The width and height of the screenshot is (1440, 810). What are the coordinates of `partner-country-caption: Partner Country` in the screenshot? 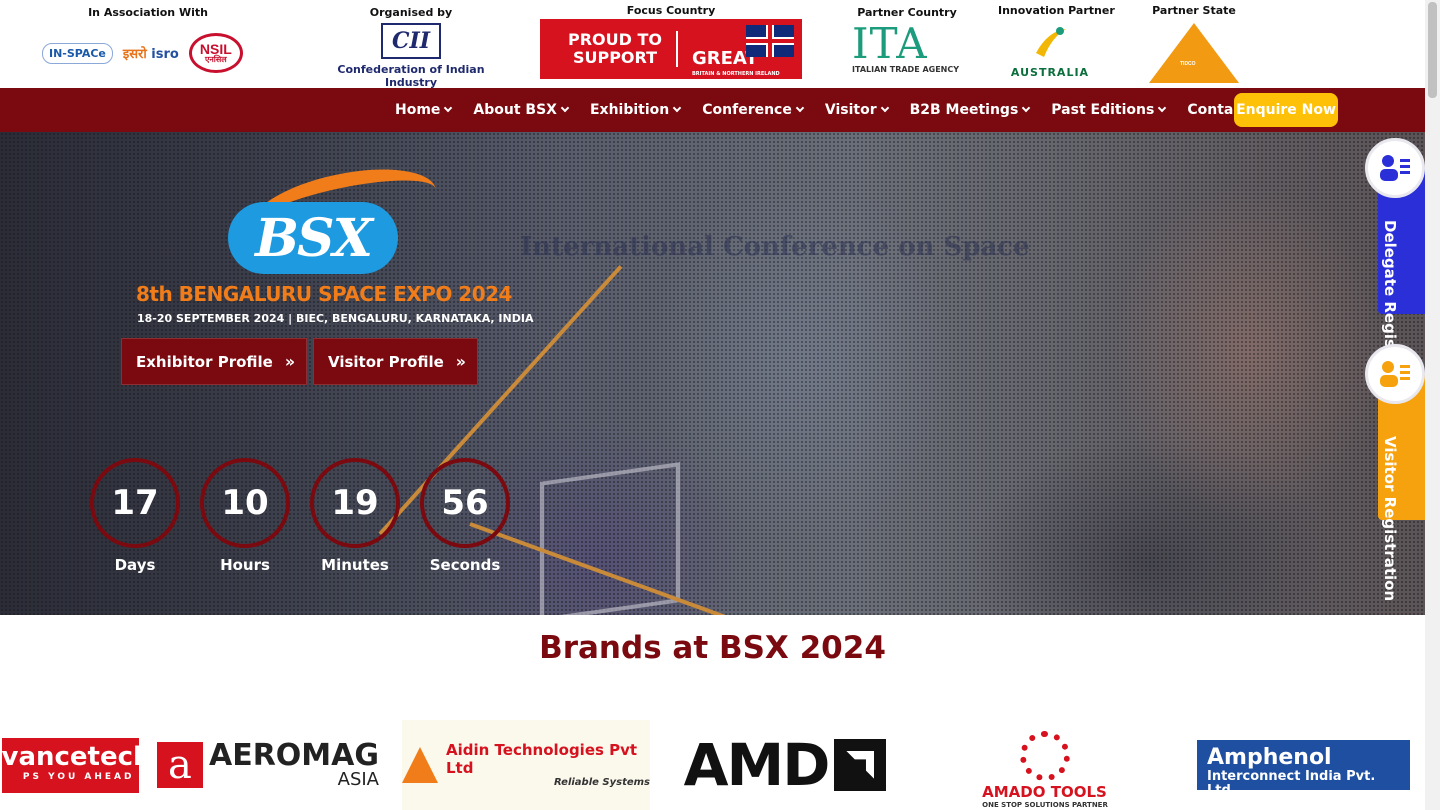 It's located at (907, 12).